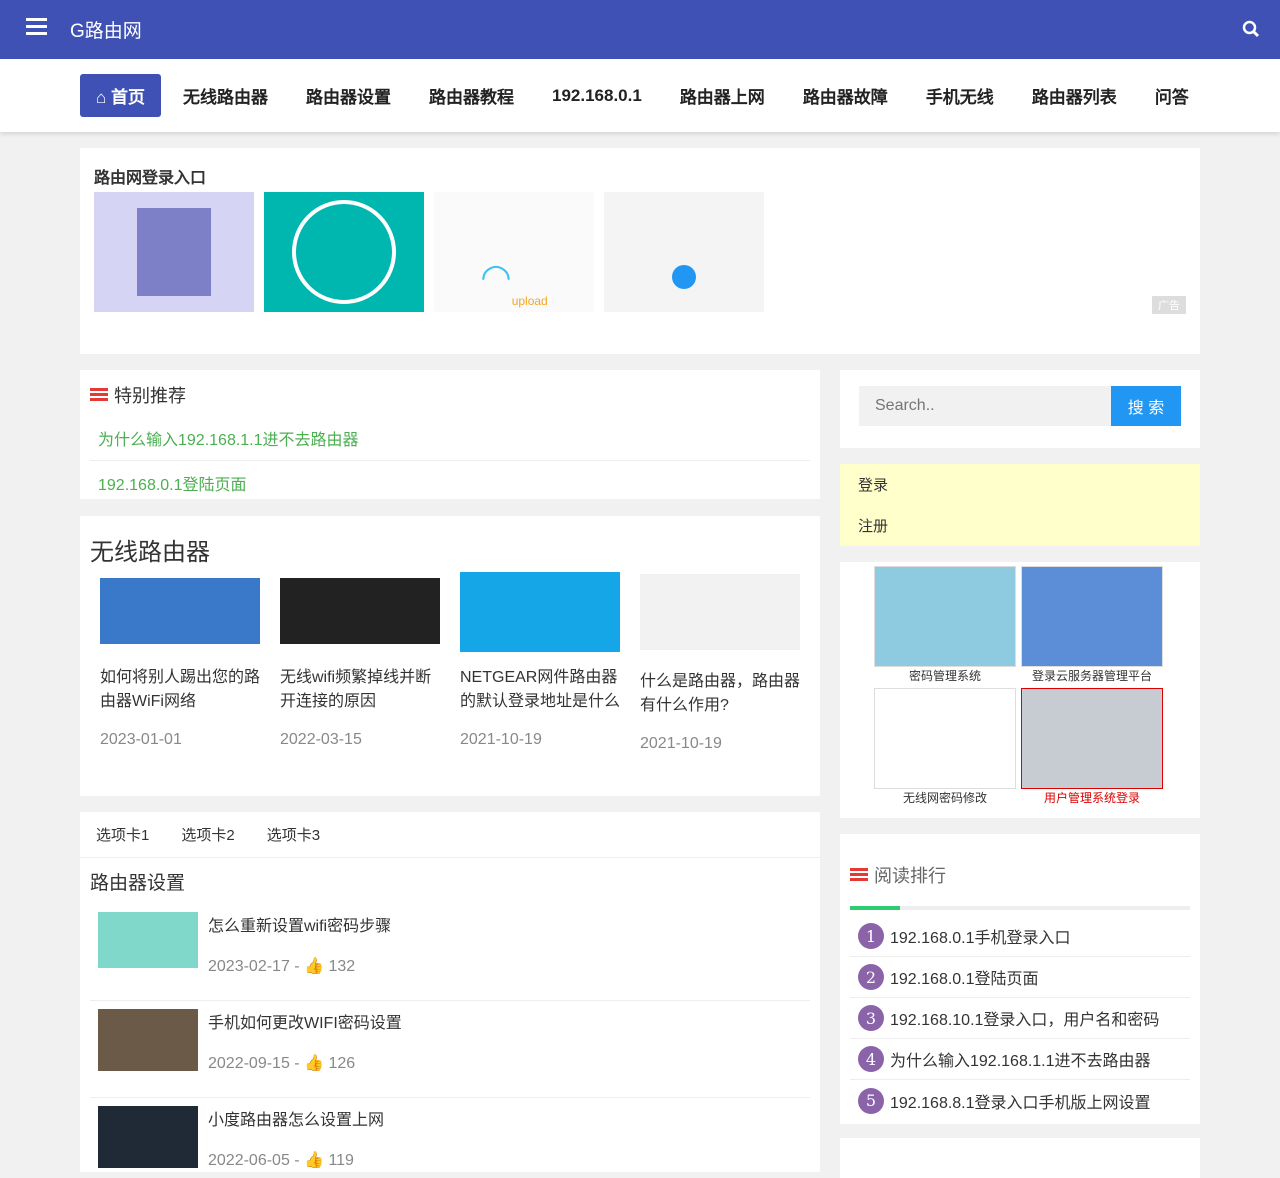 This screenshot has height=1178, width=1280. What do you see at coordinates (106, 29) in the screenshot?
I see `site-brand: G路由网` at bounding box center [106, 29].